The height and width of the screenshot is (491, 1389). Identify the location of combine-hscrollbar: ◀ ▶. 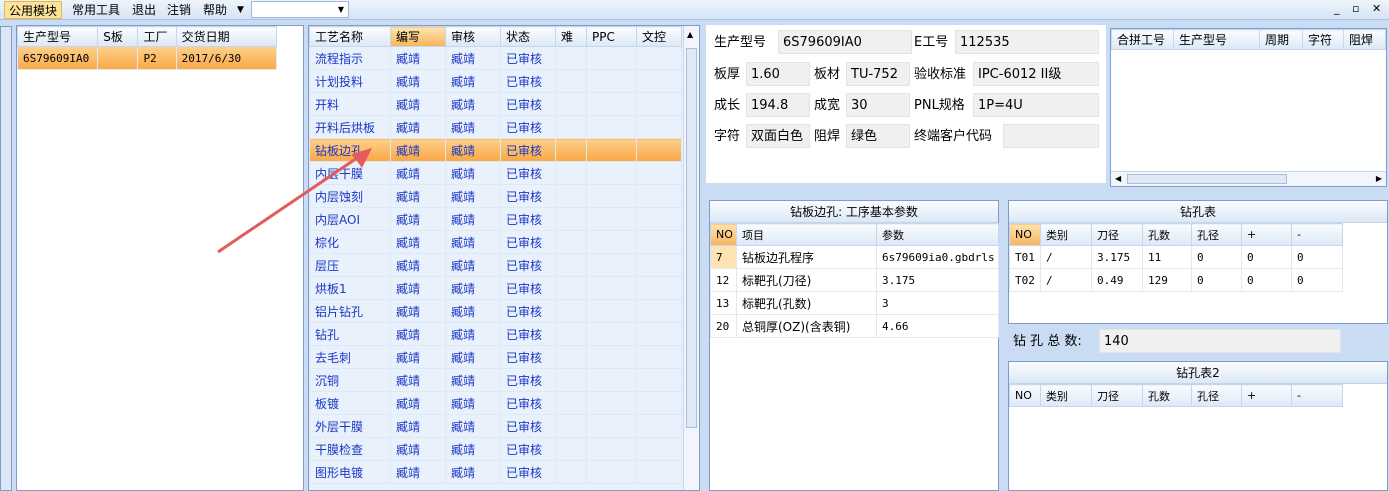
(1248, 178).